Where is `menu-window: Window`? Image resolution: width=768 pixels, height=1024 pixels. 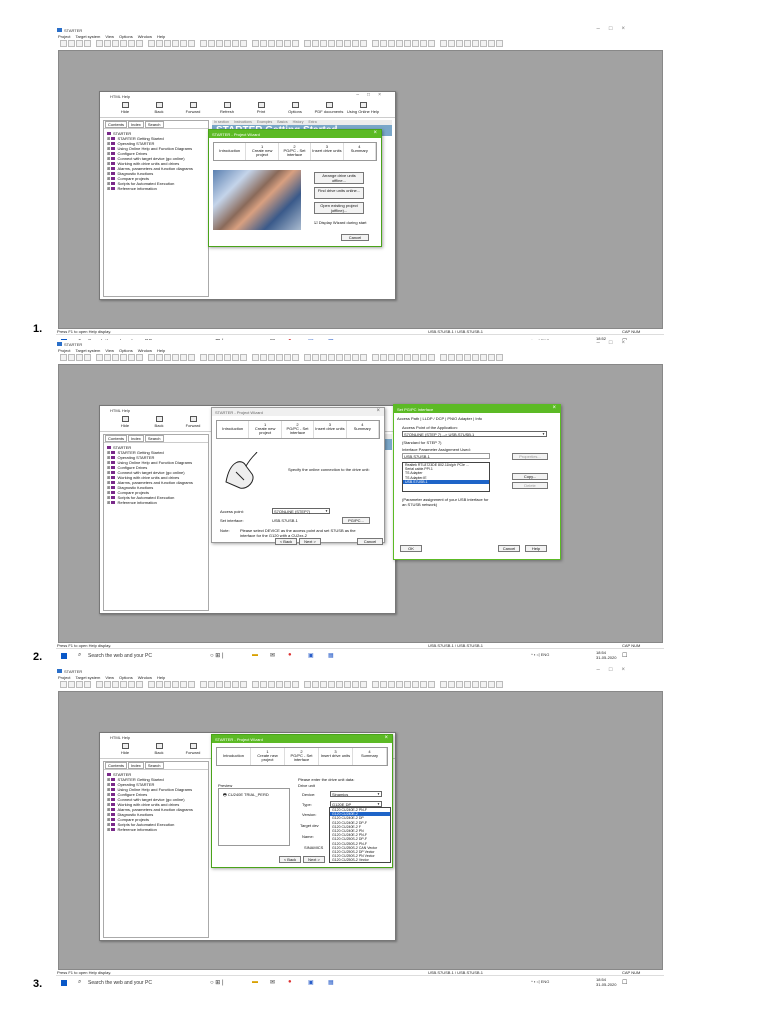 menu-window: Window is located at coordinates (145, 36).